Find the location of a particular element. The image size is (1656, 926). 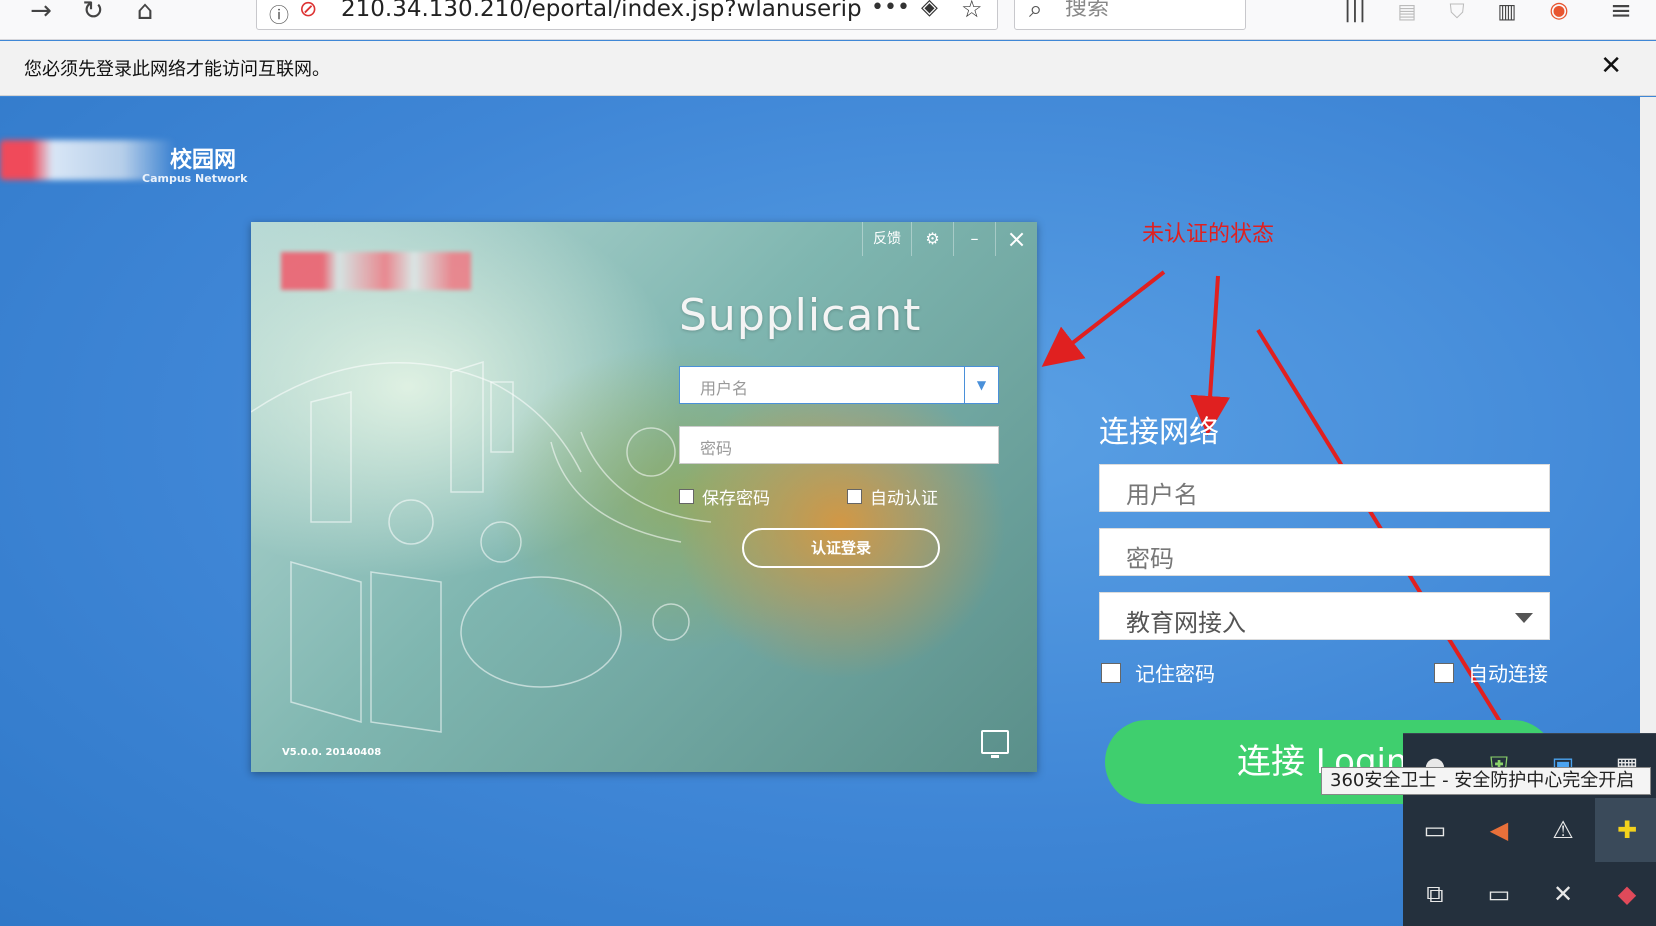

campus-name-en: Campus Network is located at coordinates (195, 178).